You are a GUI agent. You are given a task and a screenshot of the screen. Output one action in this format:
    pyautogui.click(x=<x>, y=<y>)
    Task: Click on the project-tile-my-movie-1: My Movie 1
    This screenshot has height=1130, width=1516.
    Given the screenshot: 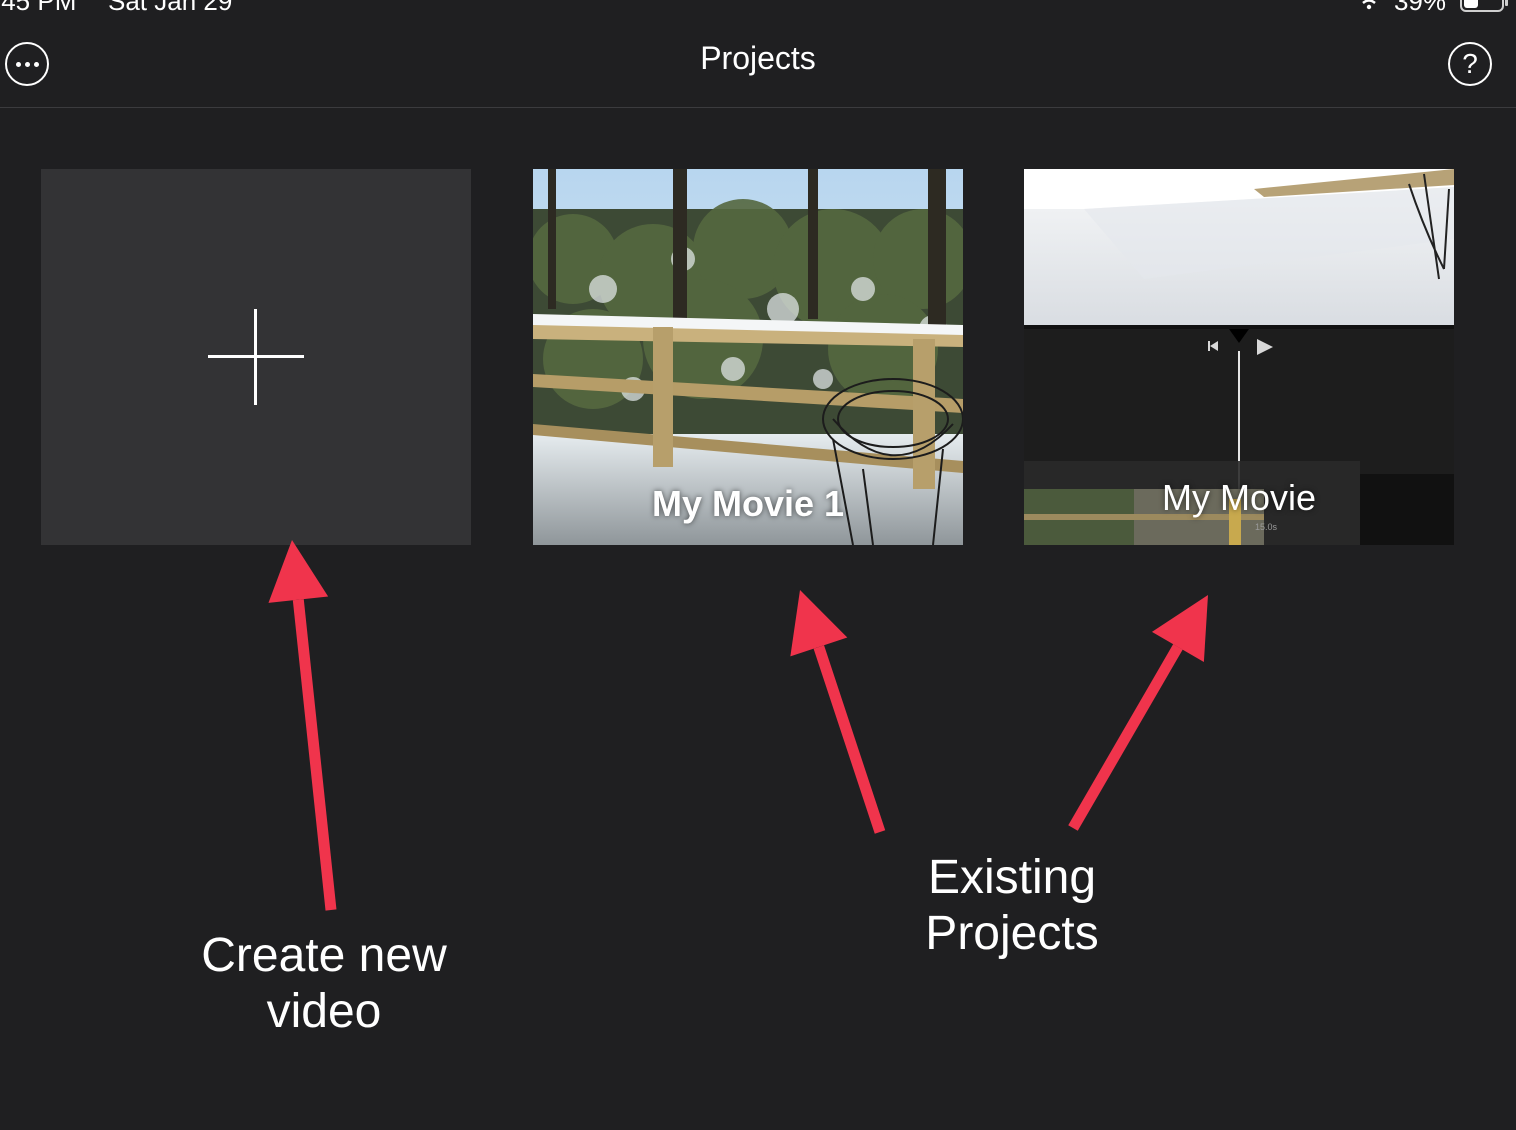 What is the action you would take?
    pyautogui.click(x=748, y=357)
    